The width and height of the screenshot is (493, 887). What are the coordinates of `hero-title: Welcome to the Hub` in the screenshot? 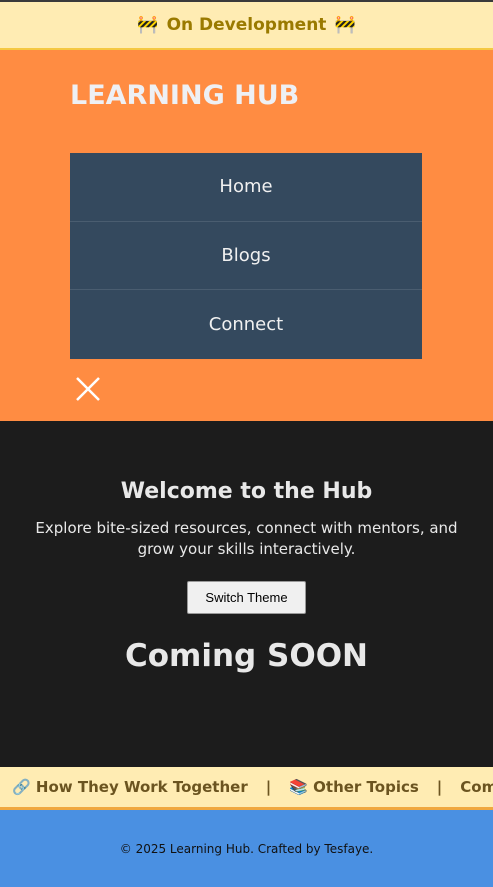 It's located at (246, 491).